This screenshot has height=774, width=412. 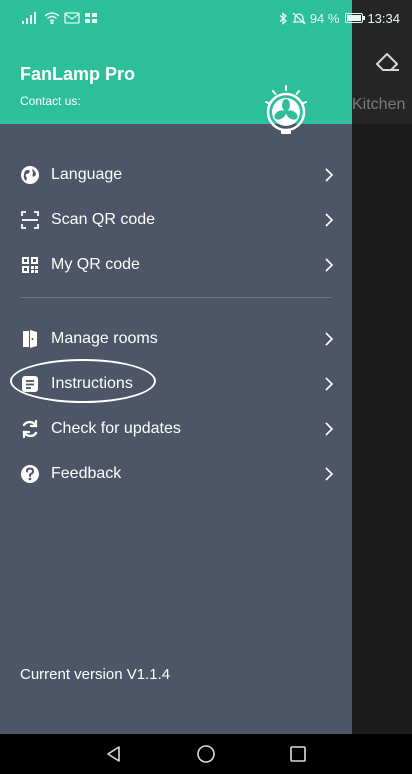 I want to click on app-name: FanLamp Pro, so click(x=78, y=74).